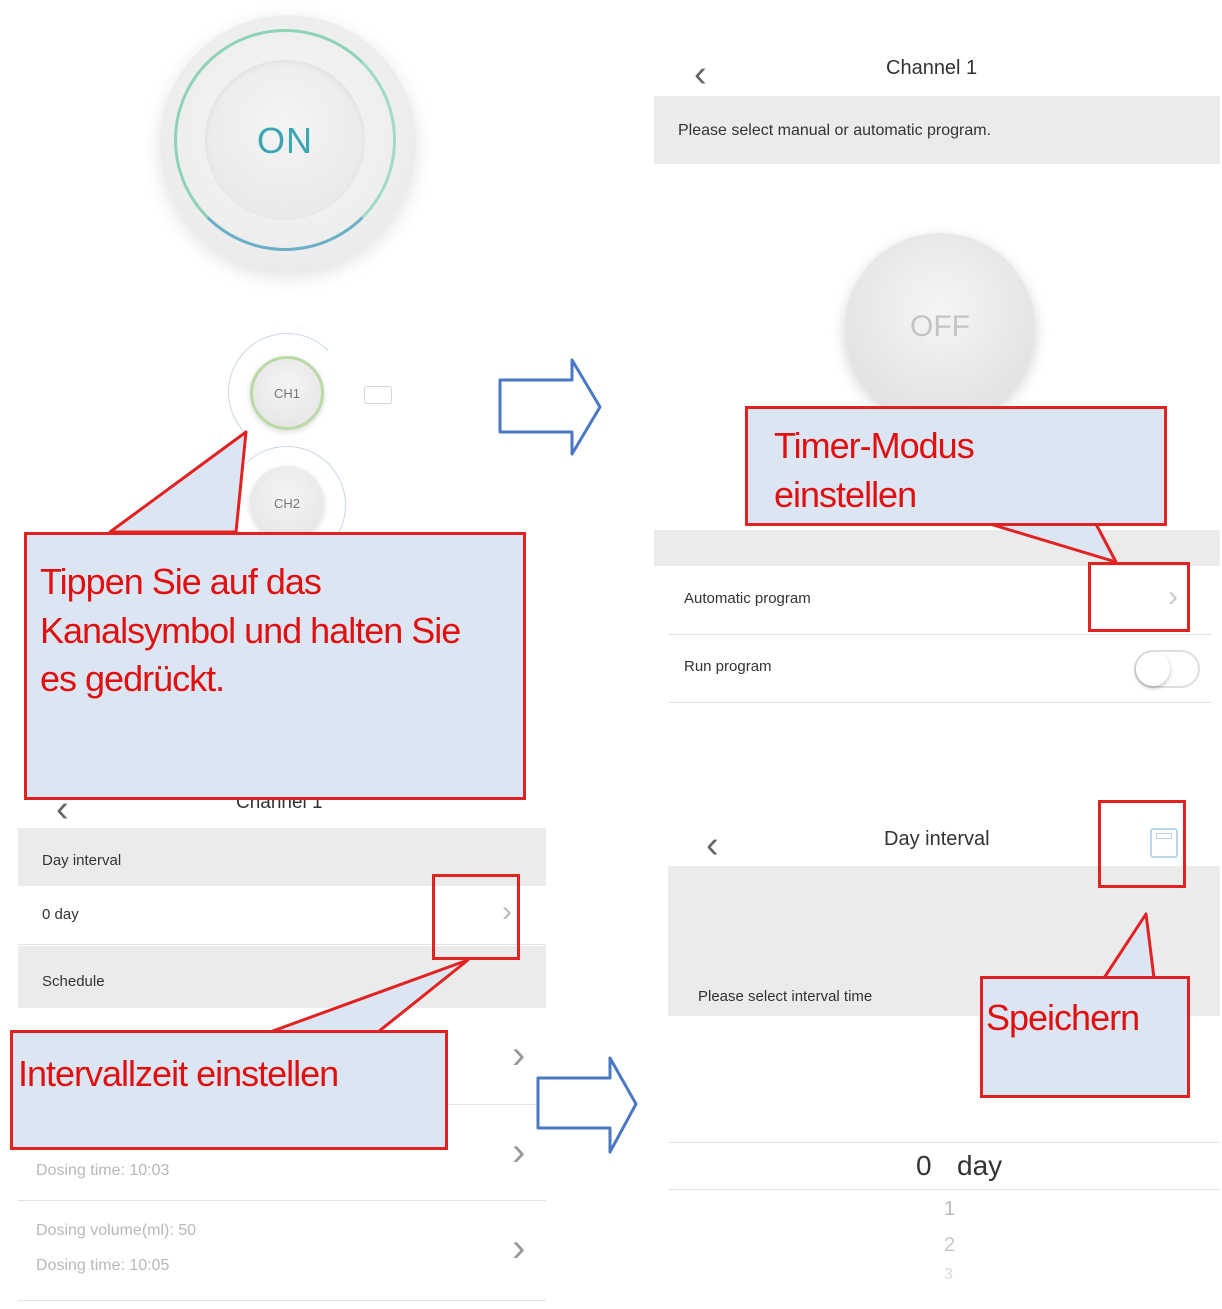  Describe the element at coordinates (178, 1073) in the screenshot. I see `callout-interval-time-text: Intervallzeit einstellen` at that location.